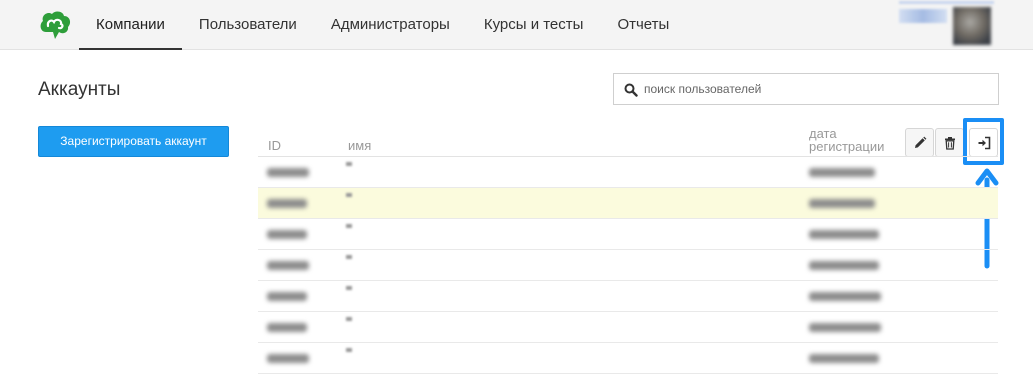  Describe the element at coordinates (55, 25) in the screenshot. I see `logo-icon` at that location.